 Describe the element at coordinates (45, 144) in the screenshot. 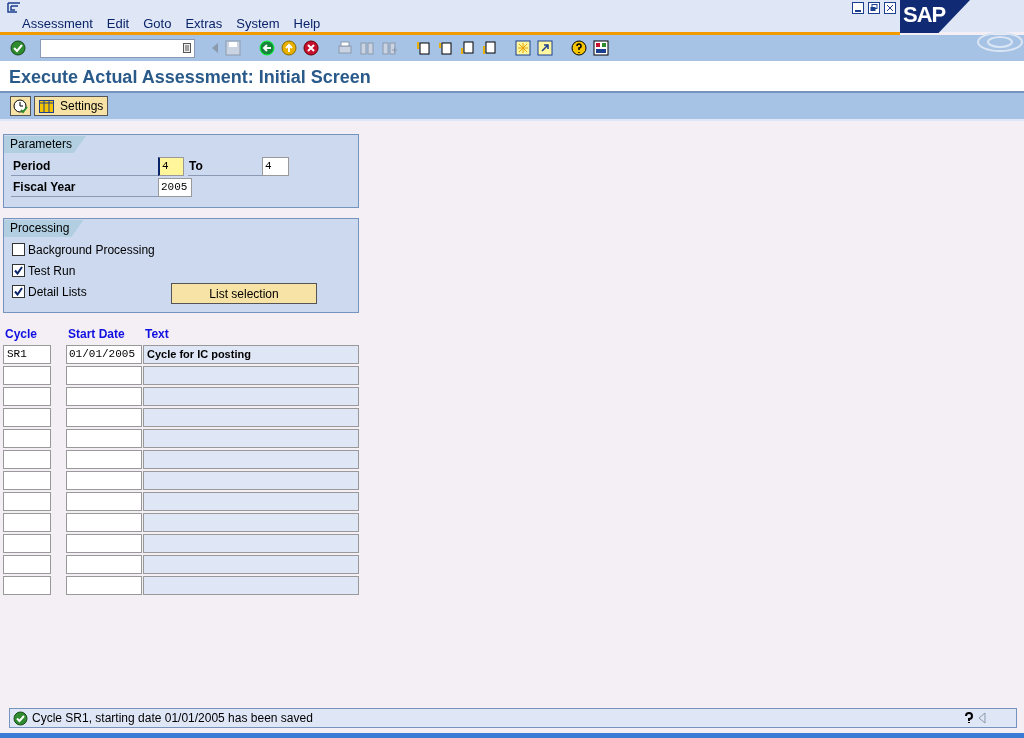

I see `group-title: Parameters` at that location.